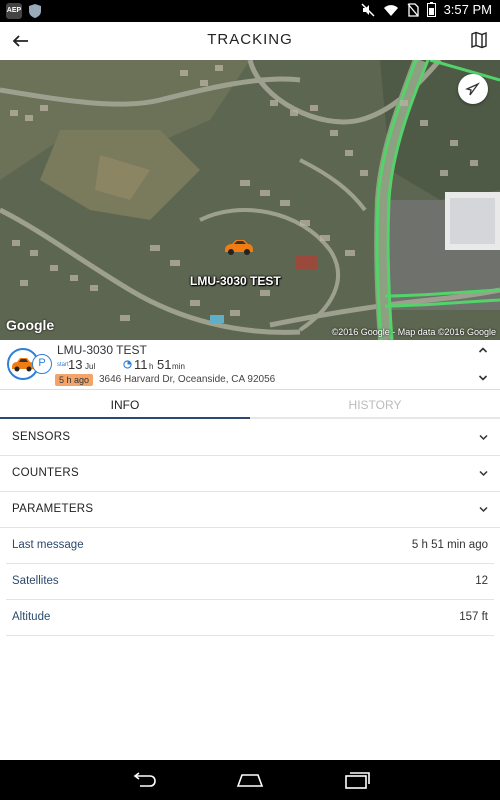  What do you see at coordinates (368, 9) in the screenshot?
I see `mute-icon` at bounding box center [368, 9].